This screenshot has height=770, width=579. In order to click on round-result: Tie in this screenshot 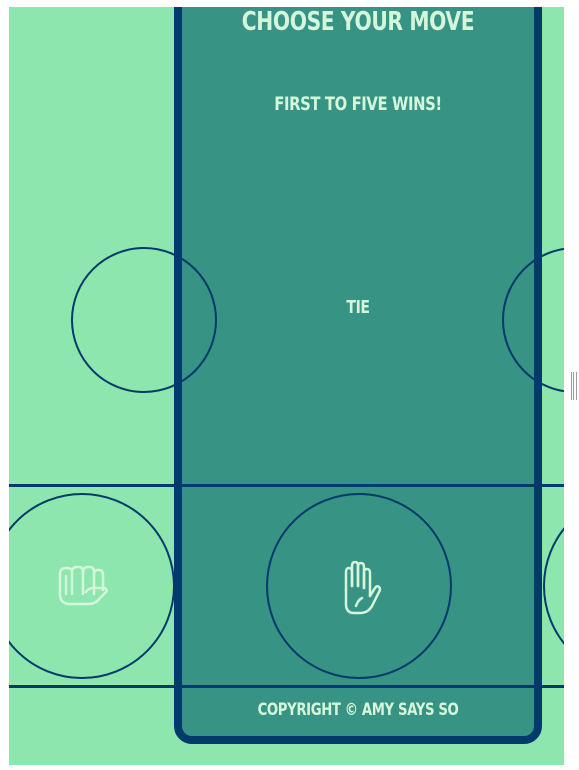, I will do `click(358, 307)`.